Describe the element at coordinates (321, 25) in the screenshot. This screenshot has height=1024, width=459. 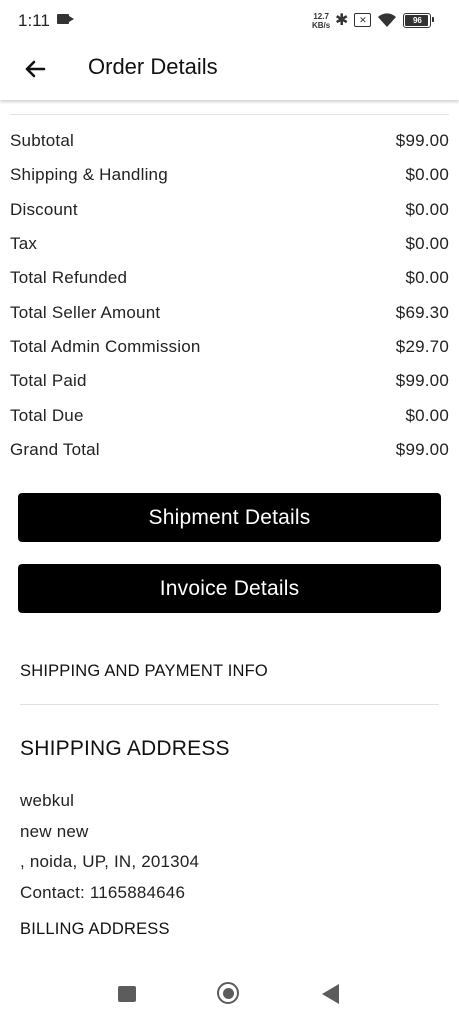
I see `network-speed-unit: KB/s` at that location.